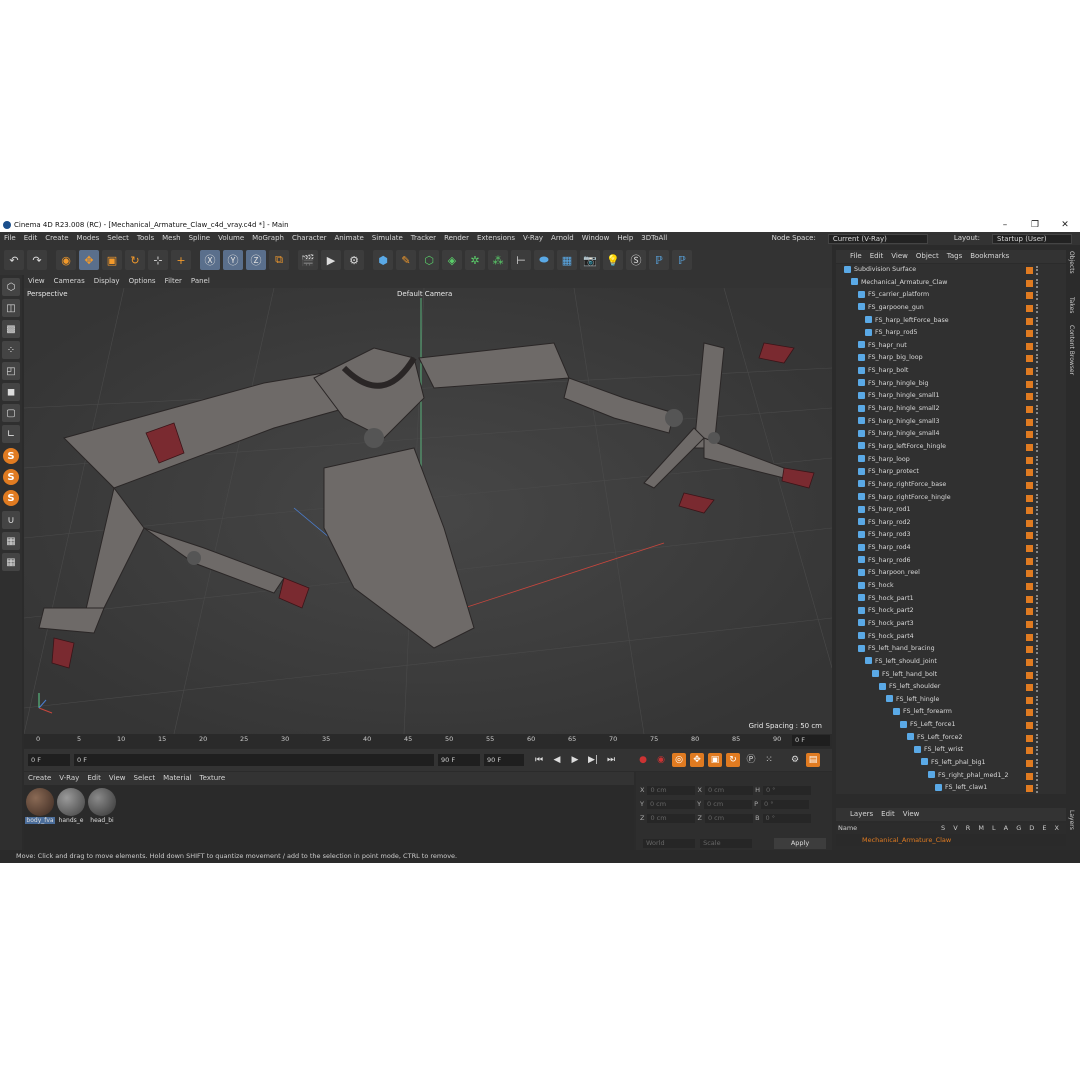 The image size is (1080, 1080). Describe the element at coordinates (158, 260) in the screenshot. I see `last-tool-icon: ⊹` at that location.